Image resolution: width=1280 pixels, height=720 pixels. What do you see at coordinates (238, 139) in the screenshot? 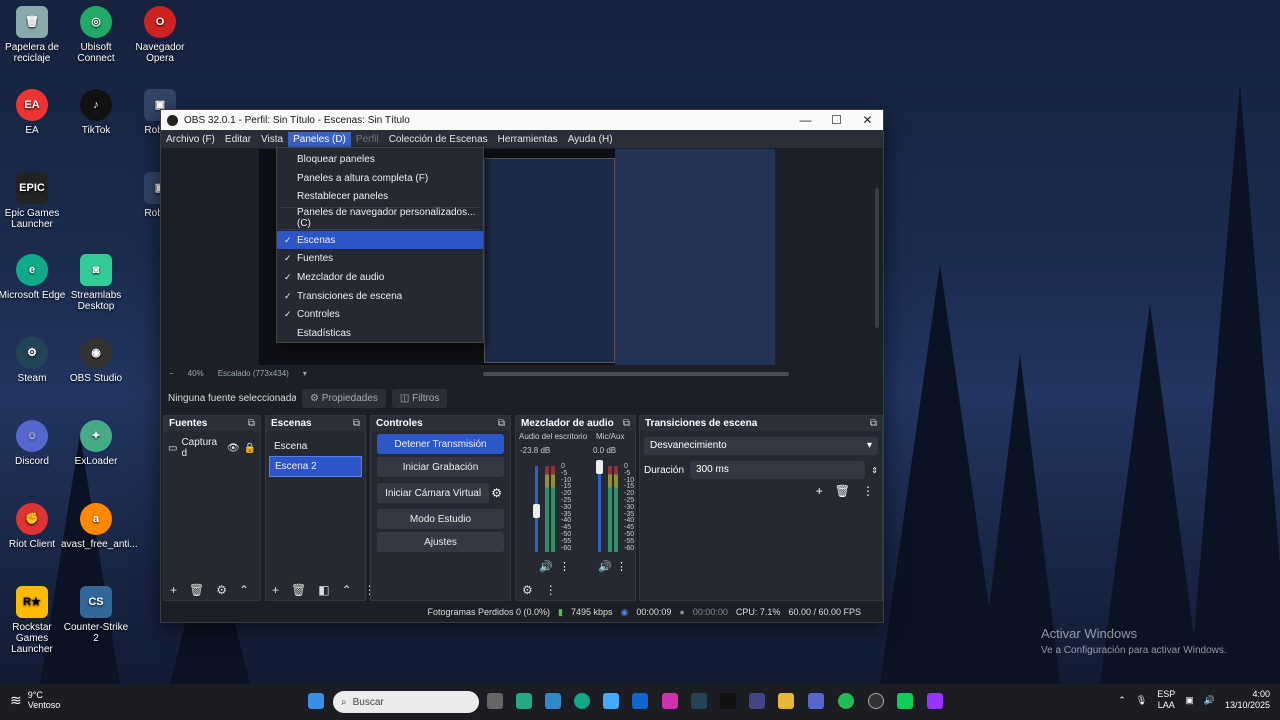
I see `menu-editar: Editar` at bounding box center [238, 139].